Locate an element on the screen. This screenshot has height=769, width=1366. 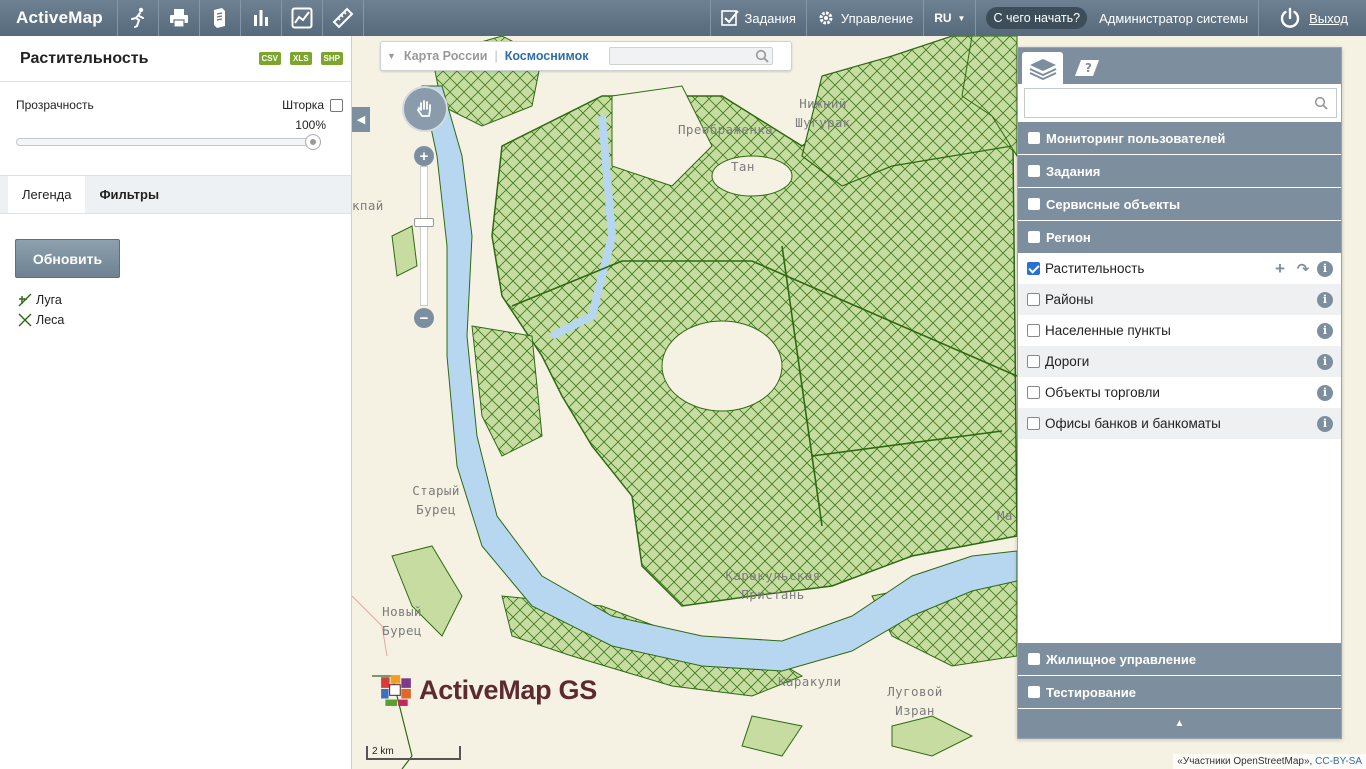
basemap-dropdown-icon: ▼ is located at coordinates (391, 56).